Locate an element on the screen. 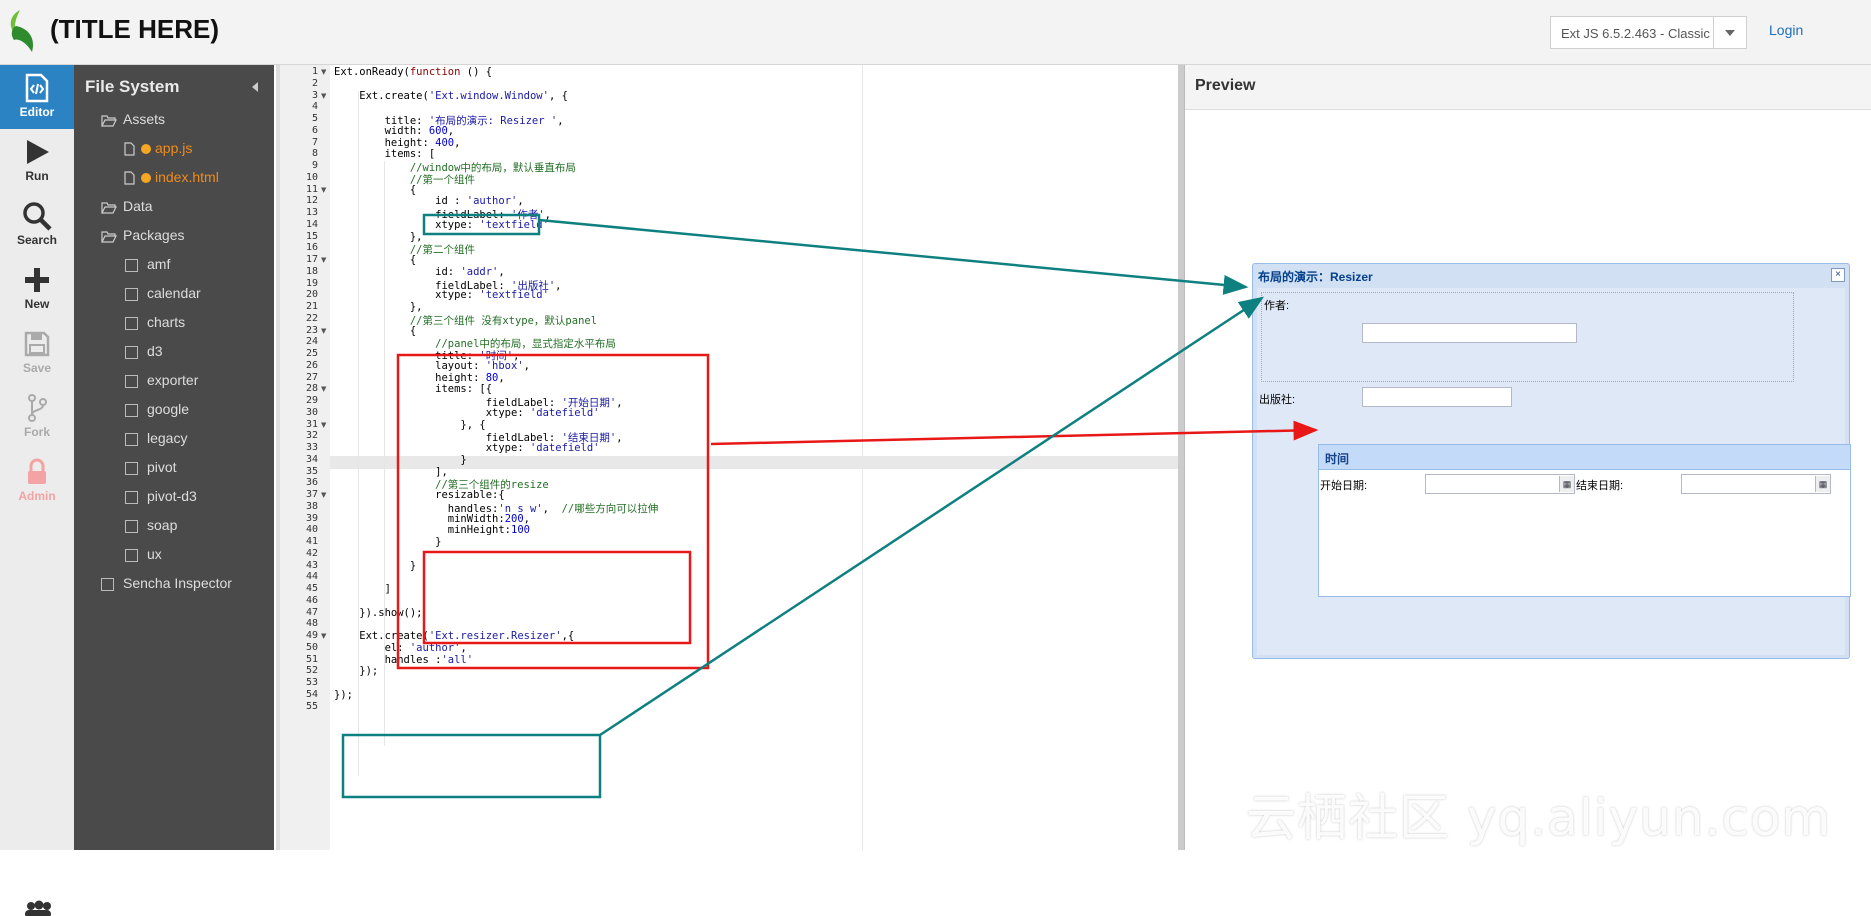 This screenshot has width=1871, height=916. nav-search-button: Search is located at coordinates (37, 225).